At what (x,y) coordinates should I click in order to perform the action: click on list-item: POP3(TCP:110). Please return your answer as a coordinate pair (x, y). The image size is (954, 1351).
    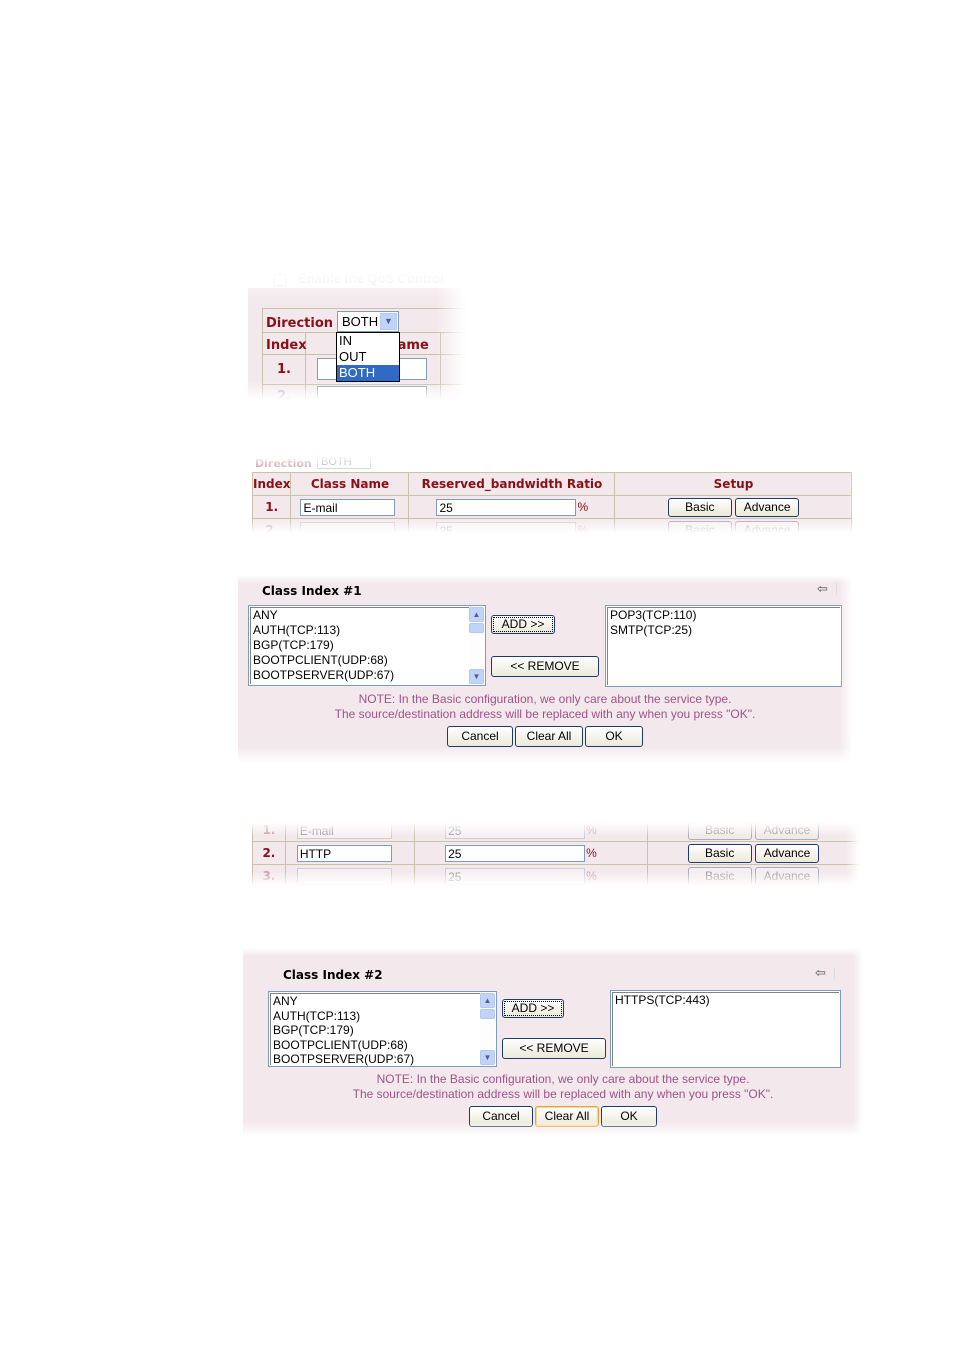
    Looking at the image, I should click on (724, 615).